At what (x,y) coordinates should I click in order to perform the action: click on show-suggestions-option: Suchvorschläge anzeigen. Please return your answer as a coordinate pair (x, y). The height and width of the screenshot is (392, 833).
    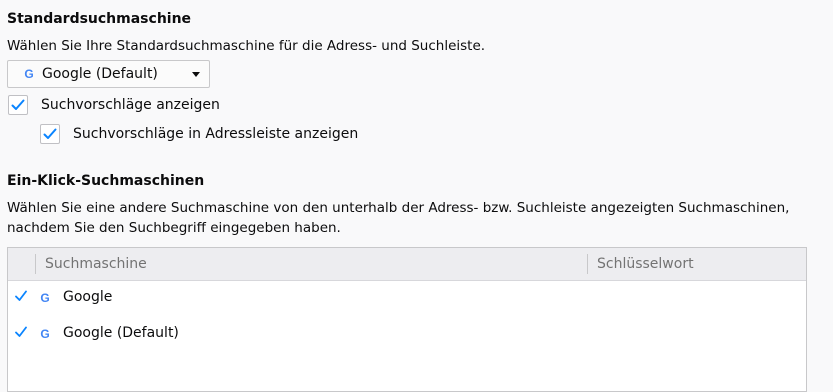
    Looking at the image, I should click on (114, 105).